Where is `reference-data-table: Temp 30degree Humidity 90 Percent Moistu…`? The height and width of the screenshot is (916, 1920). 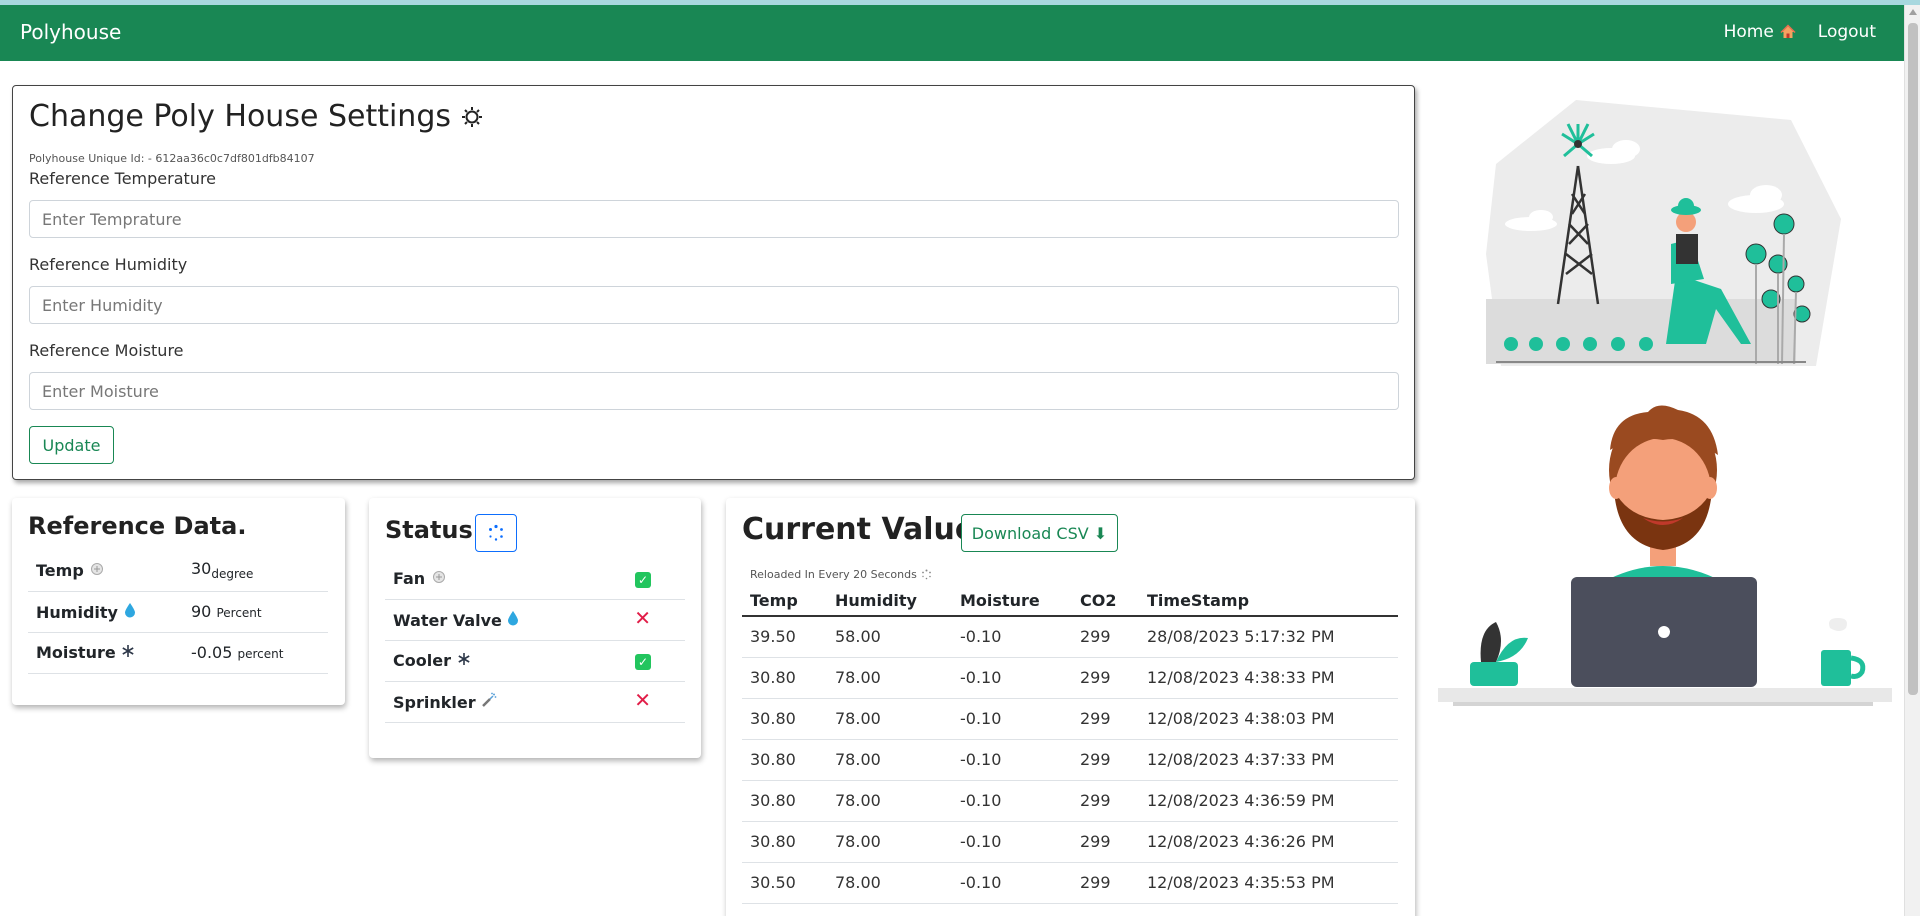
reference-data-table: Temp 30degree Humidity 90 Percent Moistu… is located at coordinates (178, 612).